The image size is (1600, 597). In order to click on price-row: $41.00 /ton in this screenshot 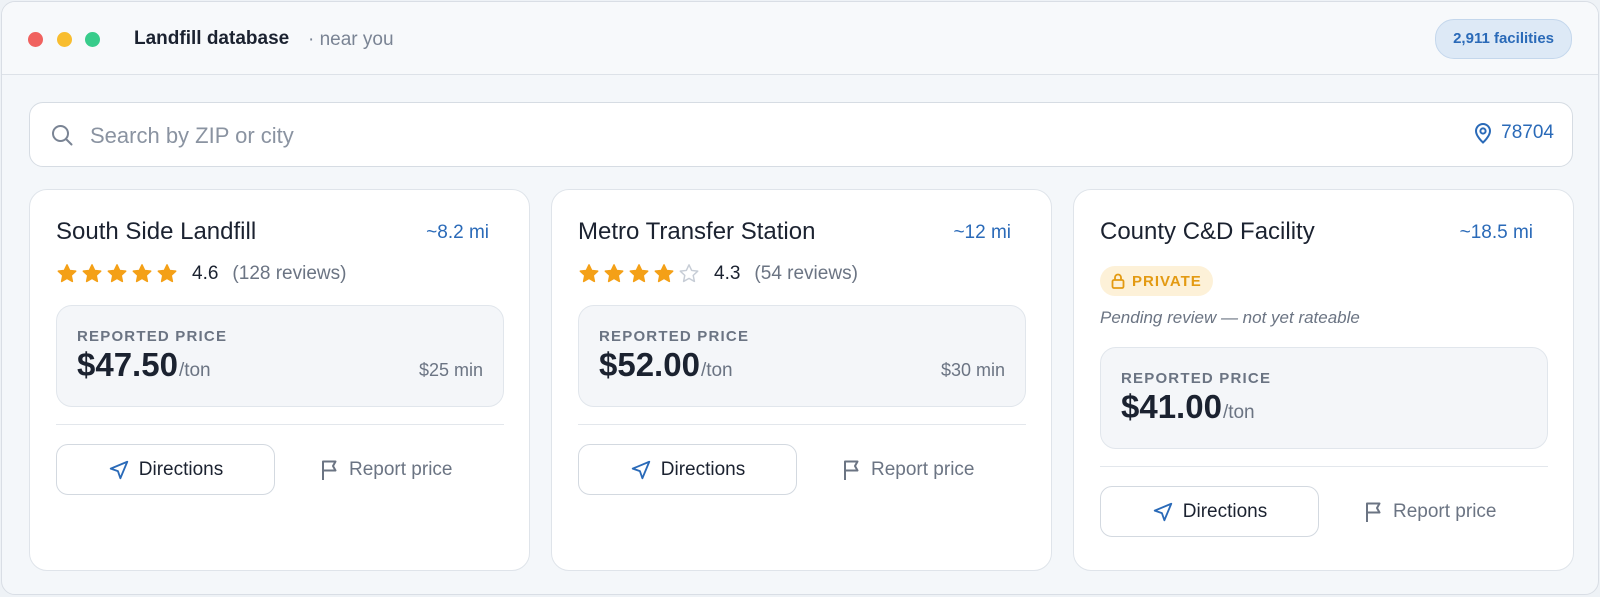, I will do `click(1188, 407)`.